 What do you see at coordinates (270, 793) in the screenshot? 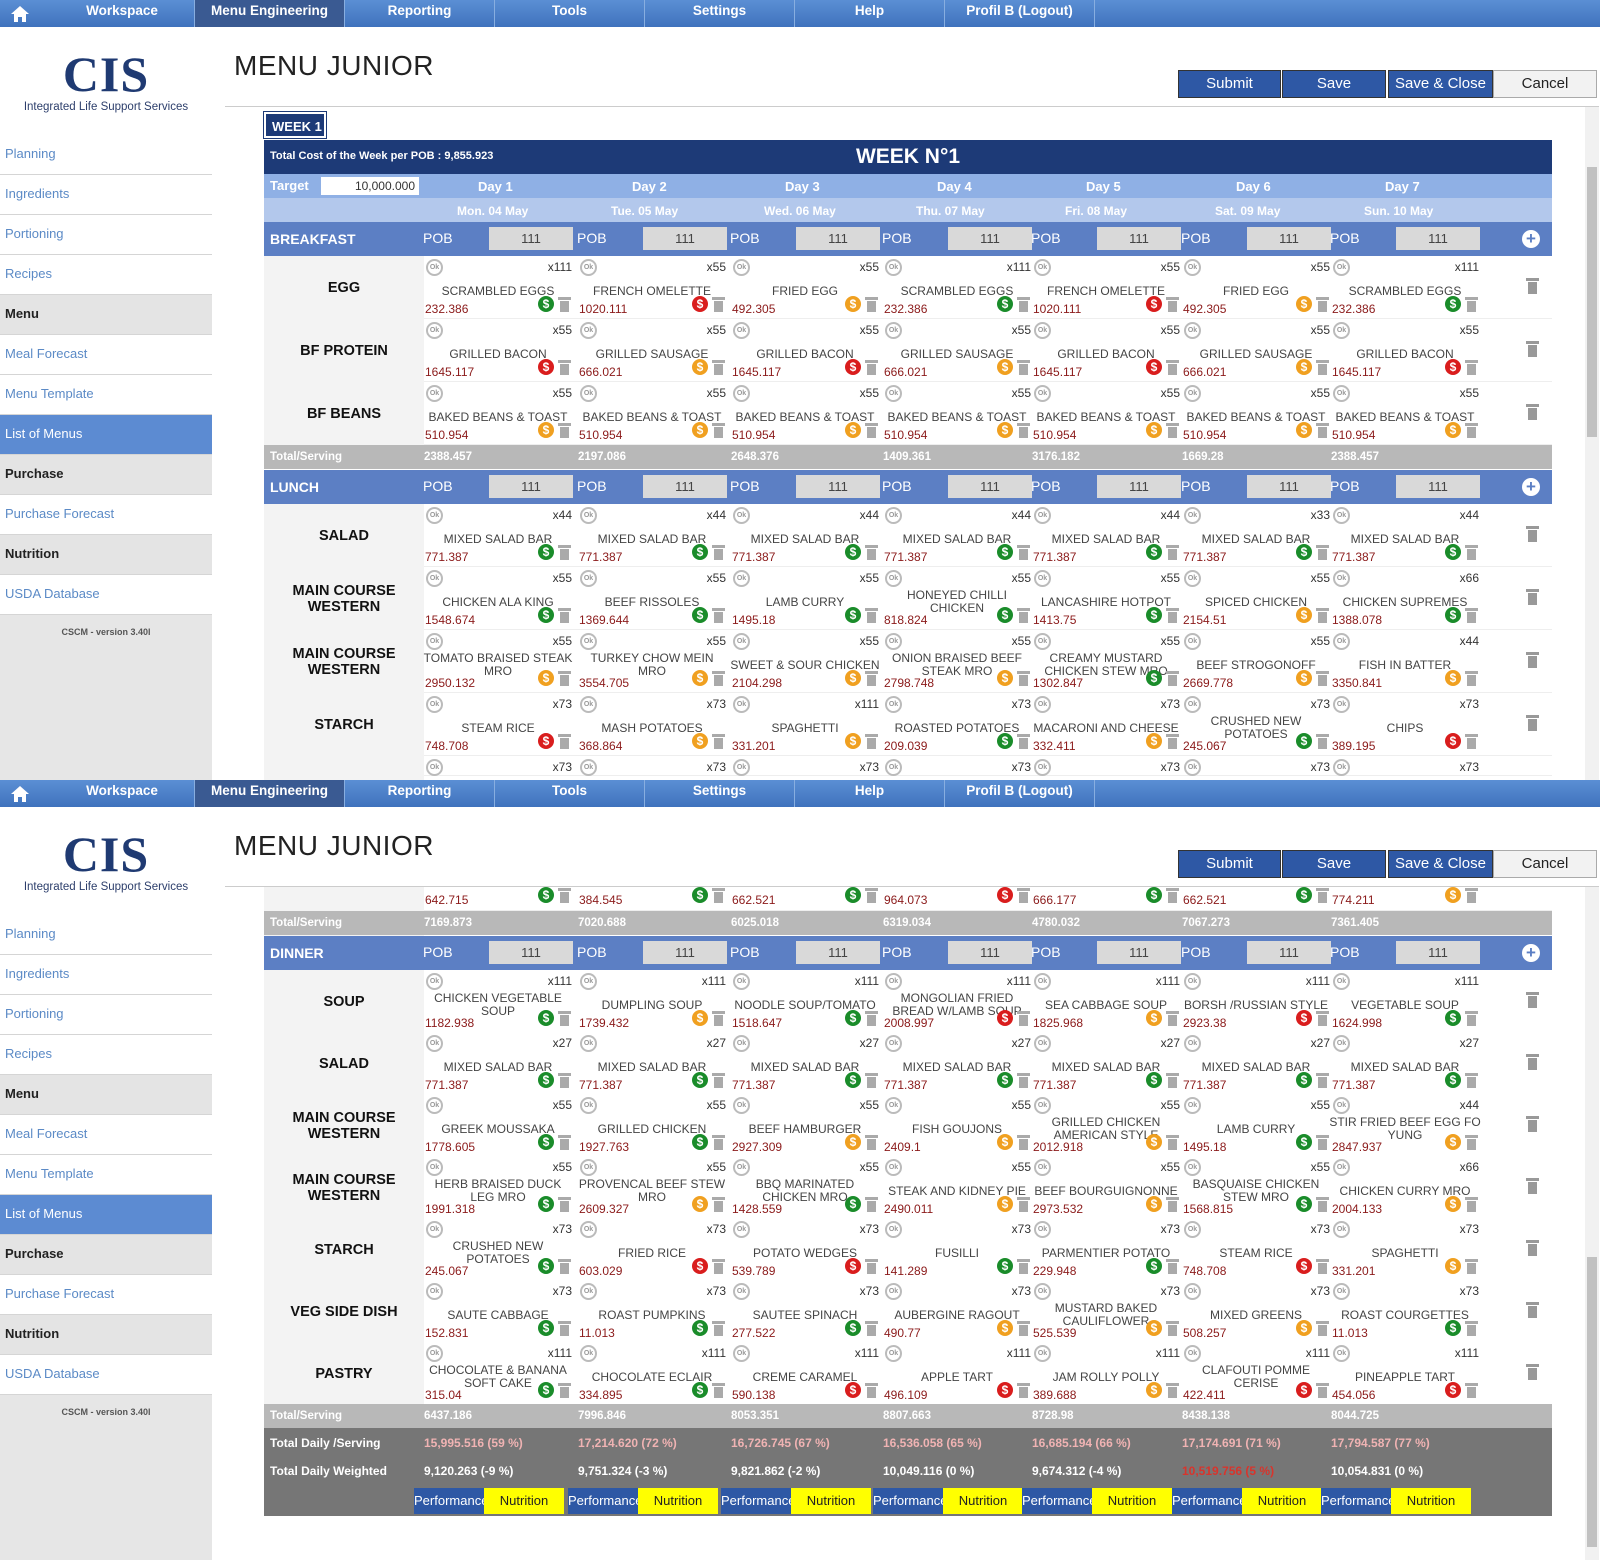
I see `nav-menu-engineering: Menu Engineering` at bounding box center [270, 793].